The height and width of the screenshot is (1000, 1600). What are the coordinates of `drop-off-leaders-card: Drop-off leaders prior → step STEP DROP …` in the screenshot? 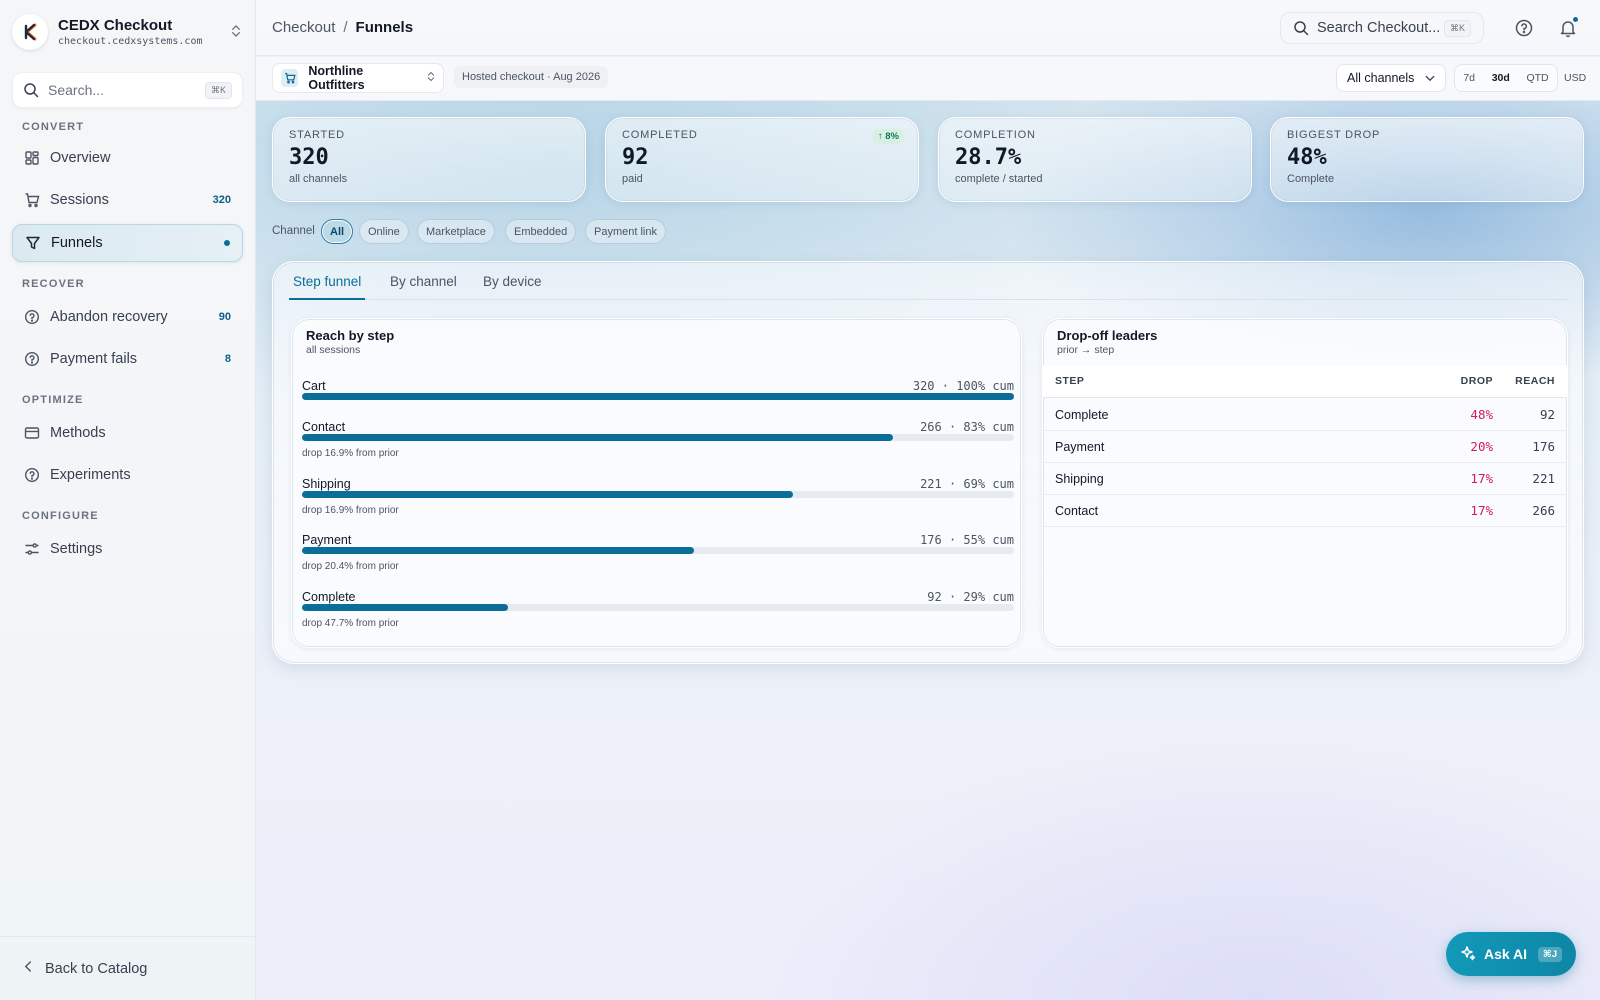 It's located at (1305, 483).